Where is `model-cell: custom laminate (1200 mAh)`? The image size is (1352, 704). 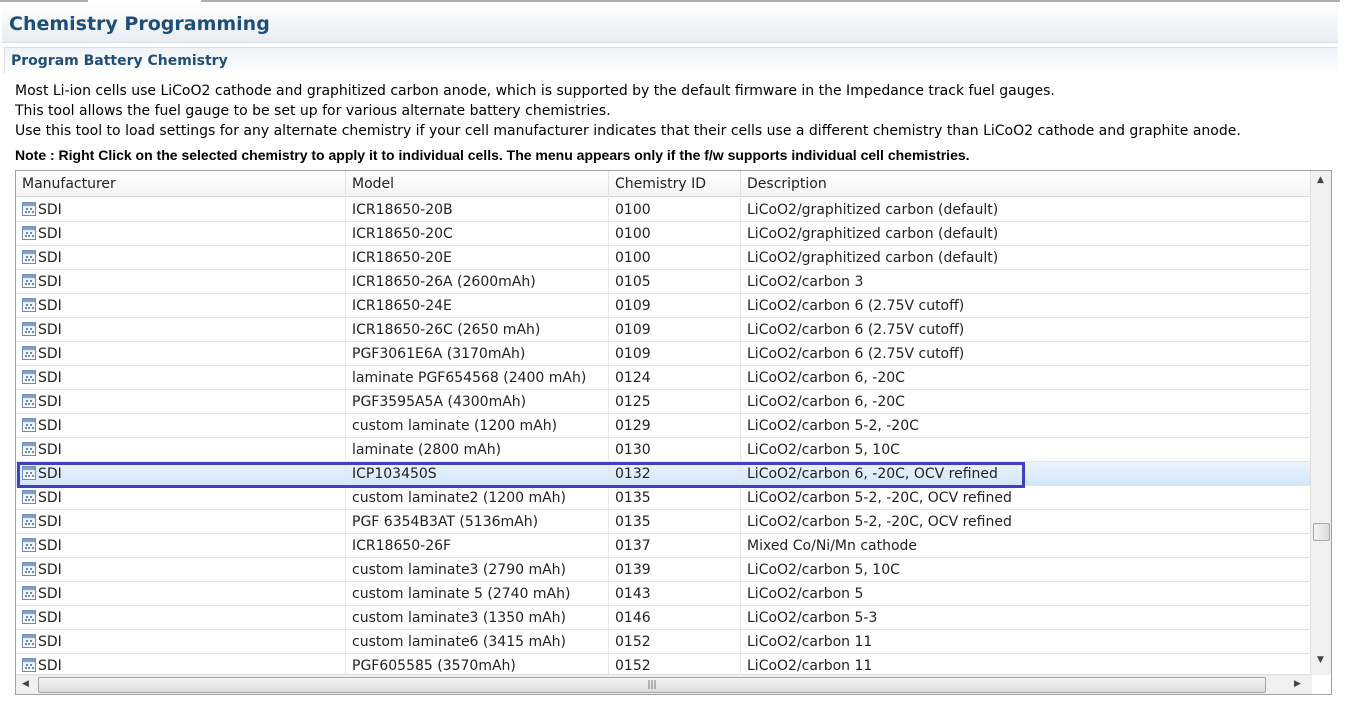 model-cell: custom laminate (1200 mAh) is located at coordinates (477, 426).